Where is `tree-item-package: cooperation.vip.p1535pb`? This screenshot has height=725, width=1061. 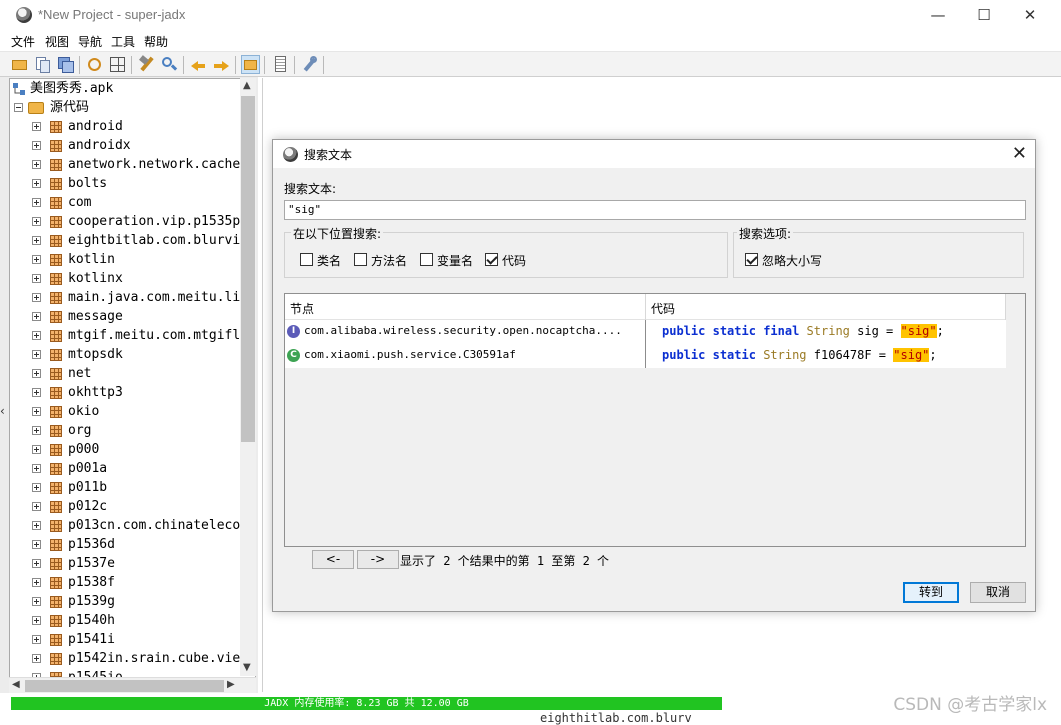 tree-item-package: cooperation.vip.p1535pb is located at coordinates (132, 221).